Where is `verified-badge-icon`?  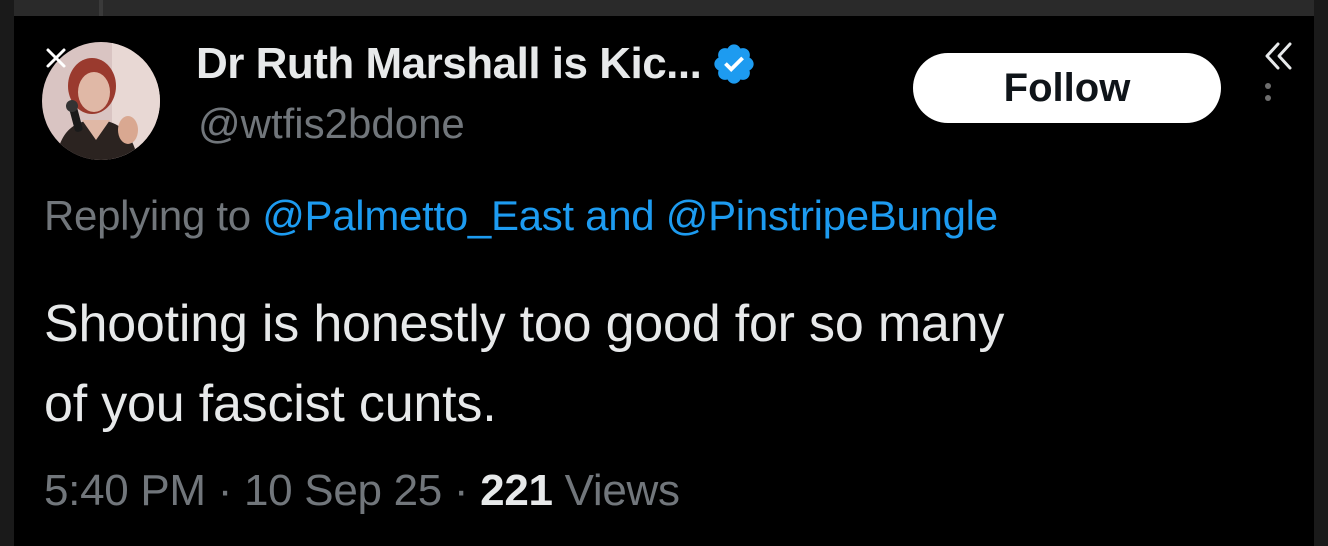
verified-badge-icon is located at coordinates (734, 64).